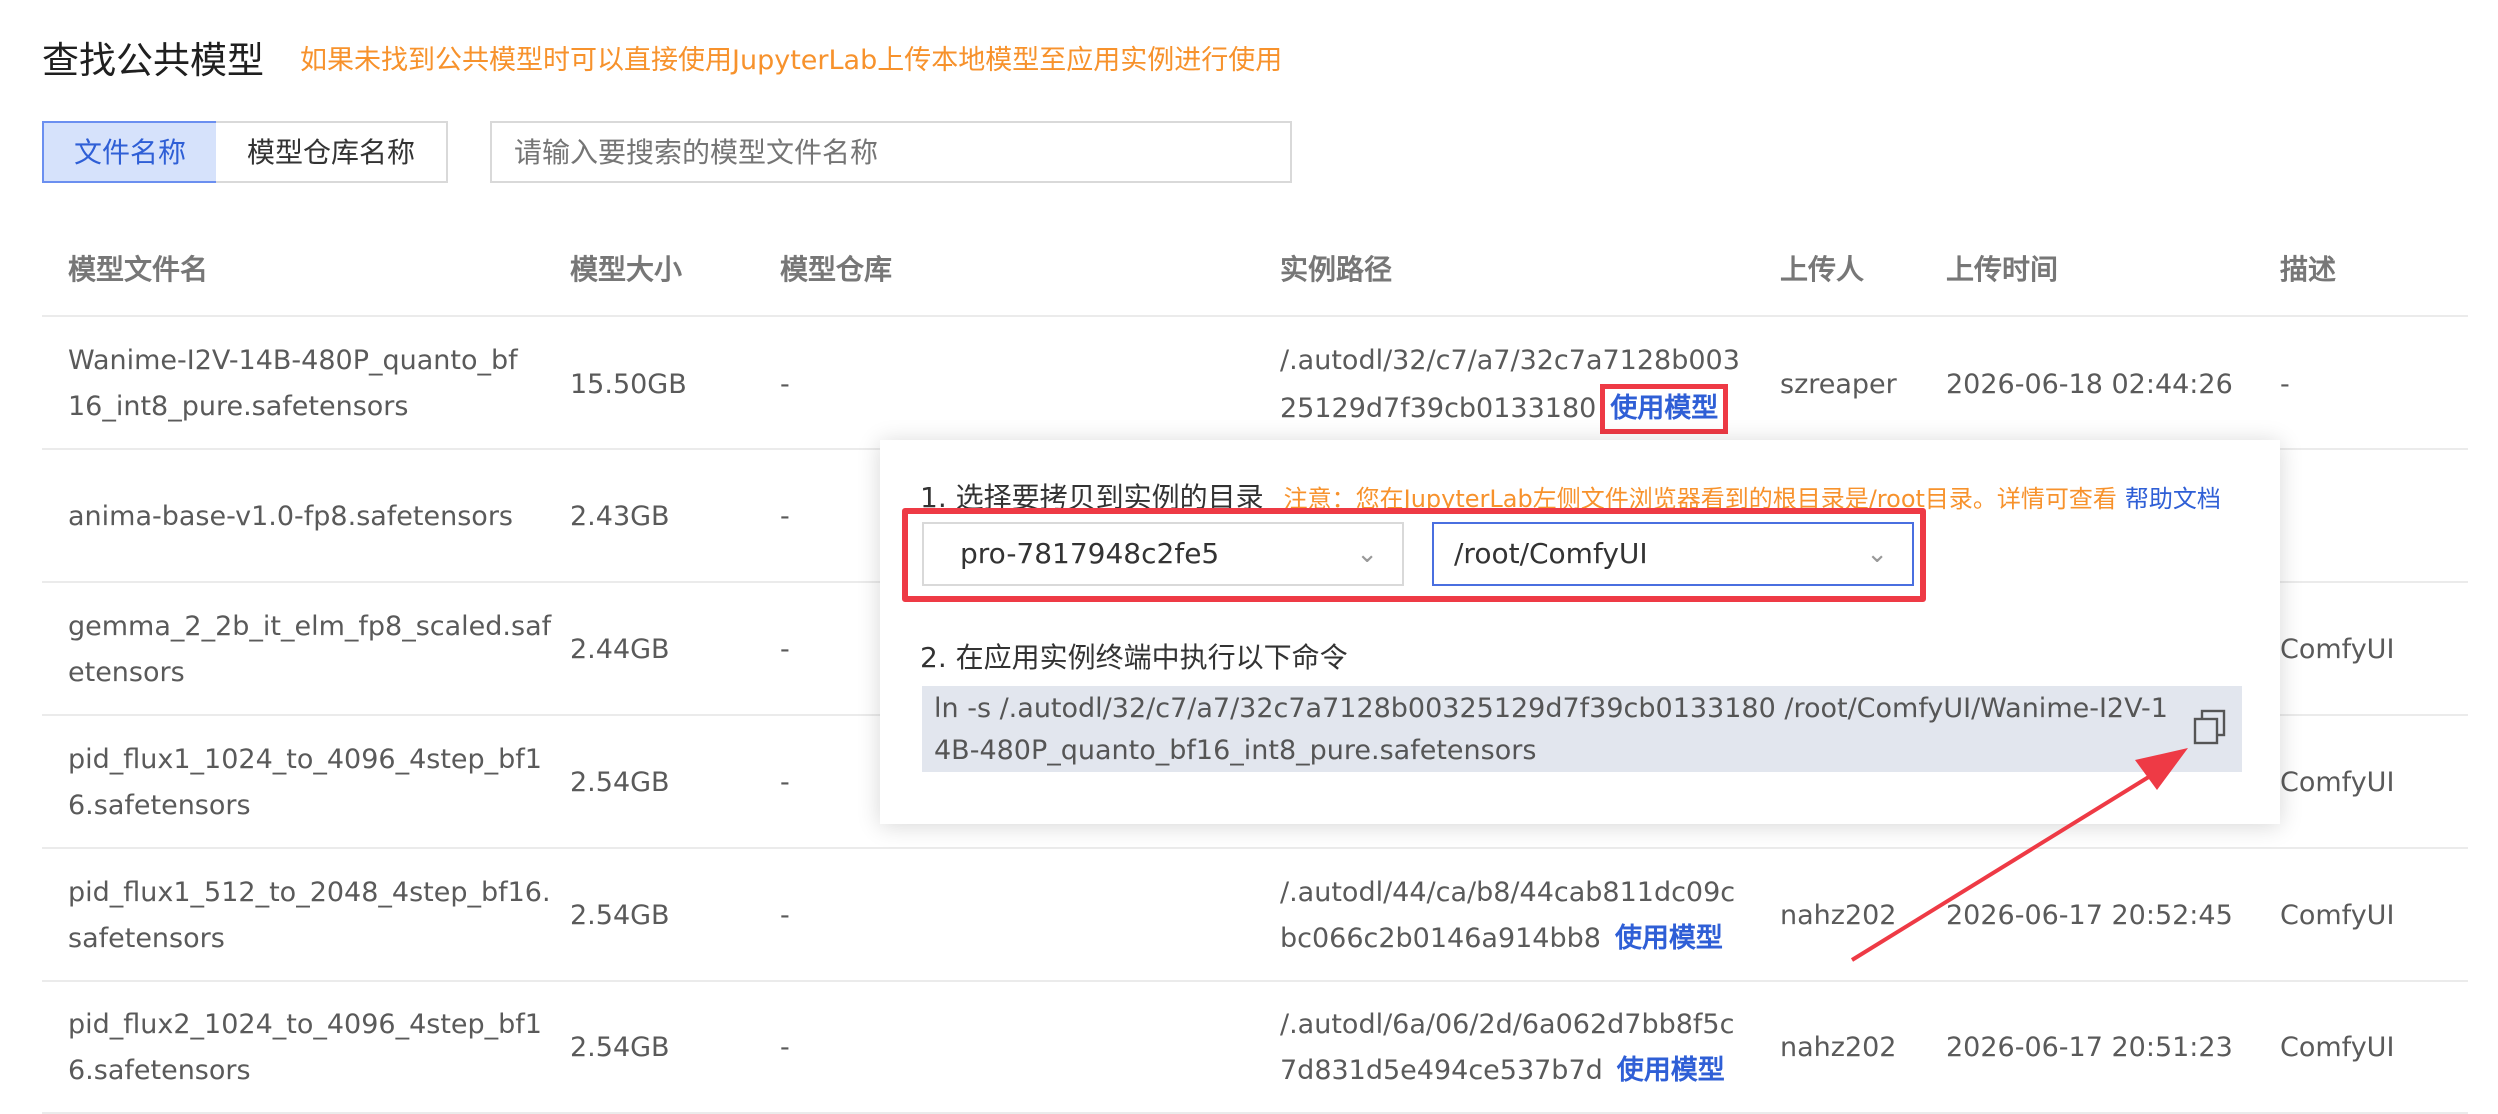  I want to click on arrow-annotation, so click(2019, 855).